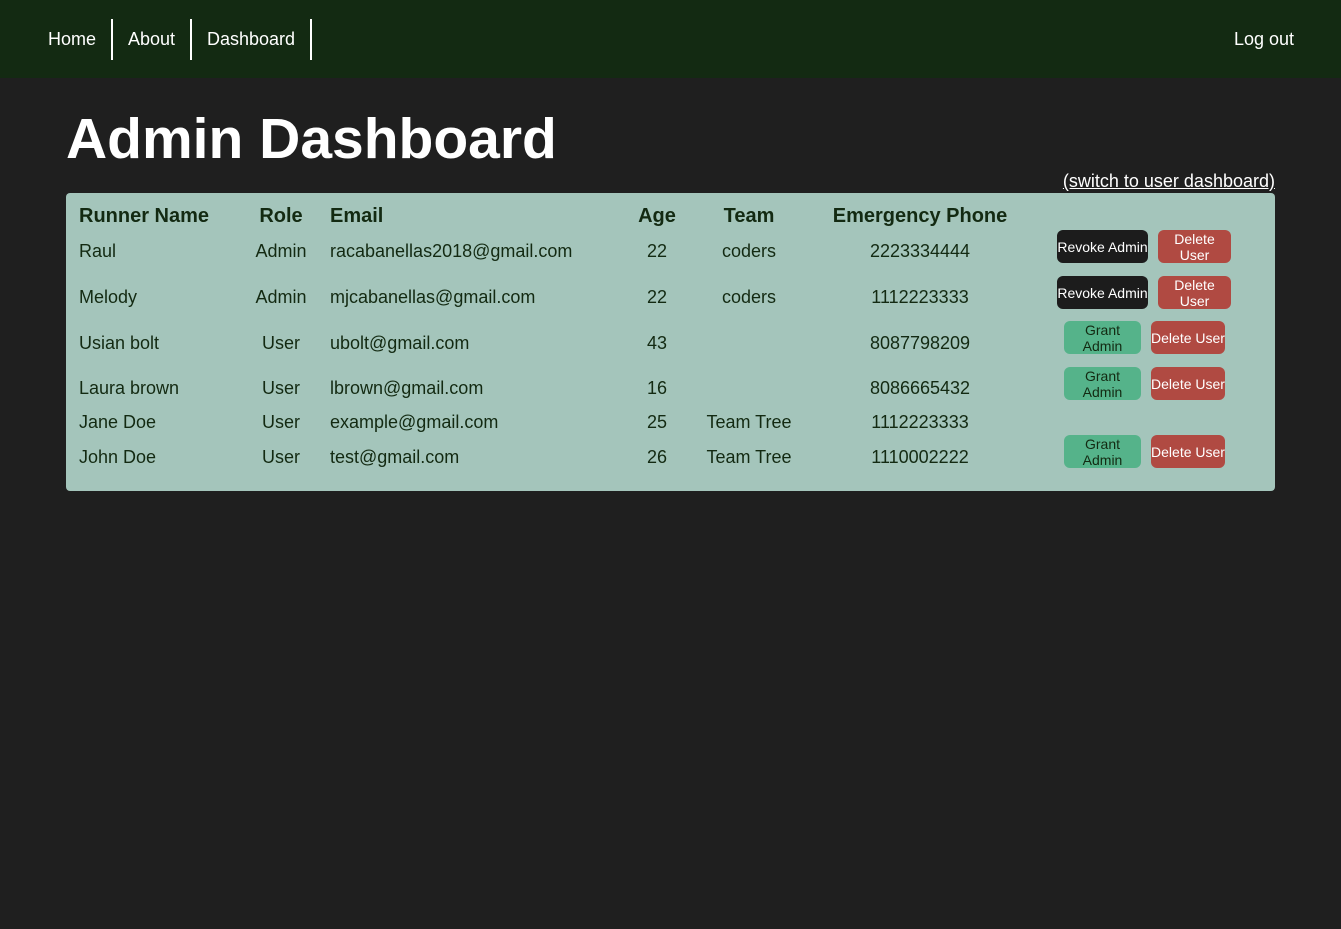 The width and height of the screenshot is (1341, 929). I want to click on emergency-phone-cell: 8087798209, so click(920, 343).